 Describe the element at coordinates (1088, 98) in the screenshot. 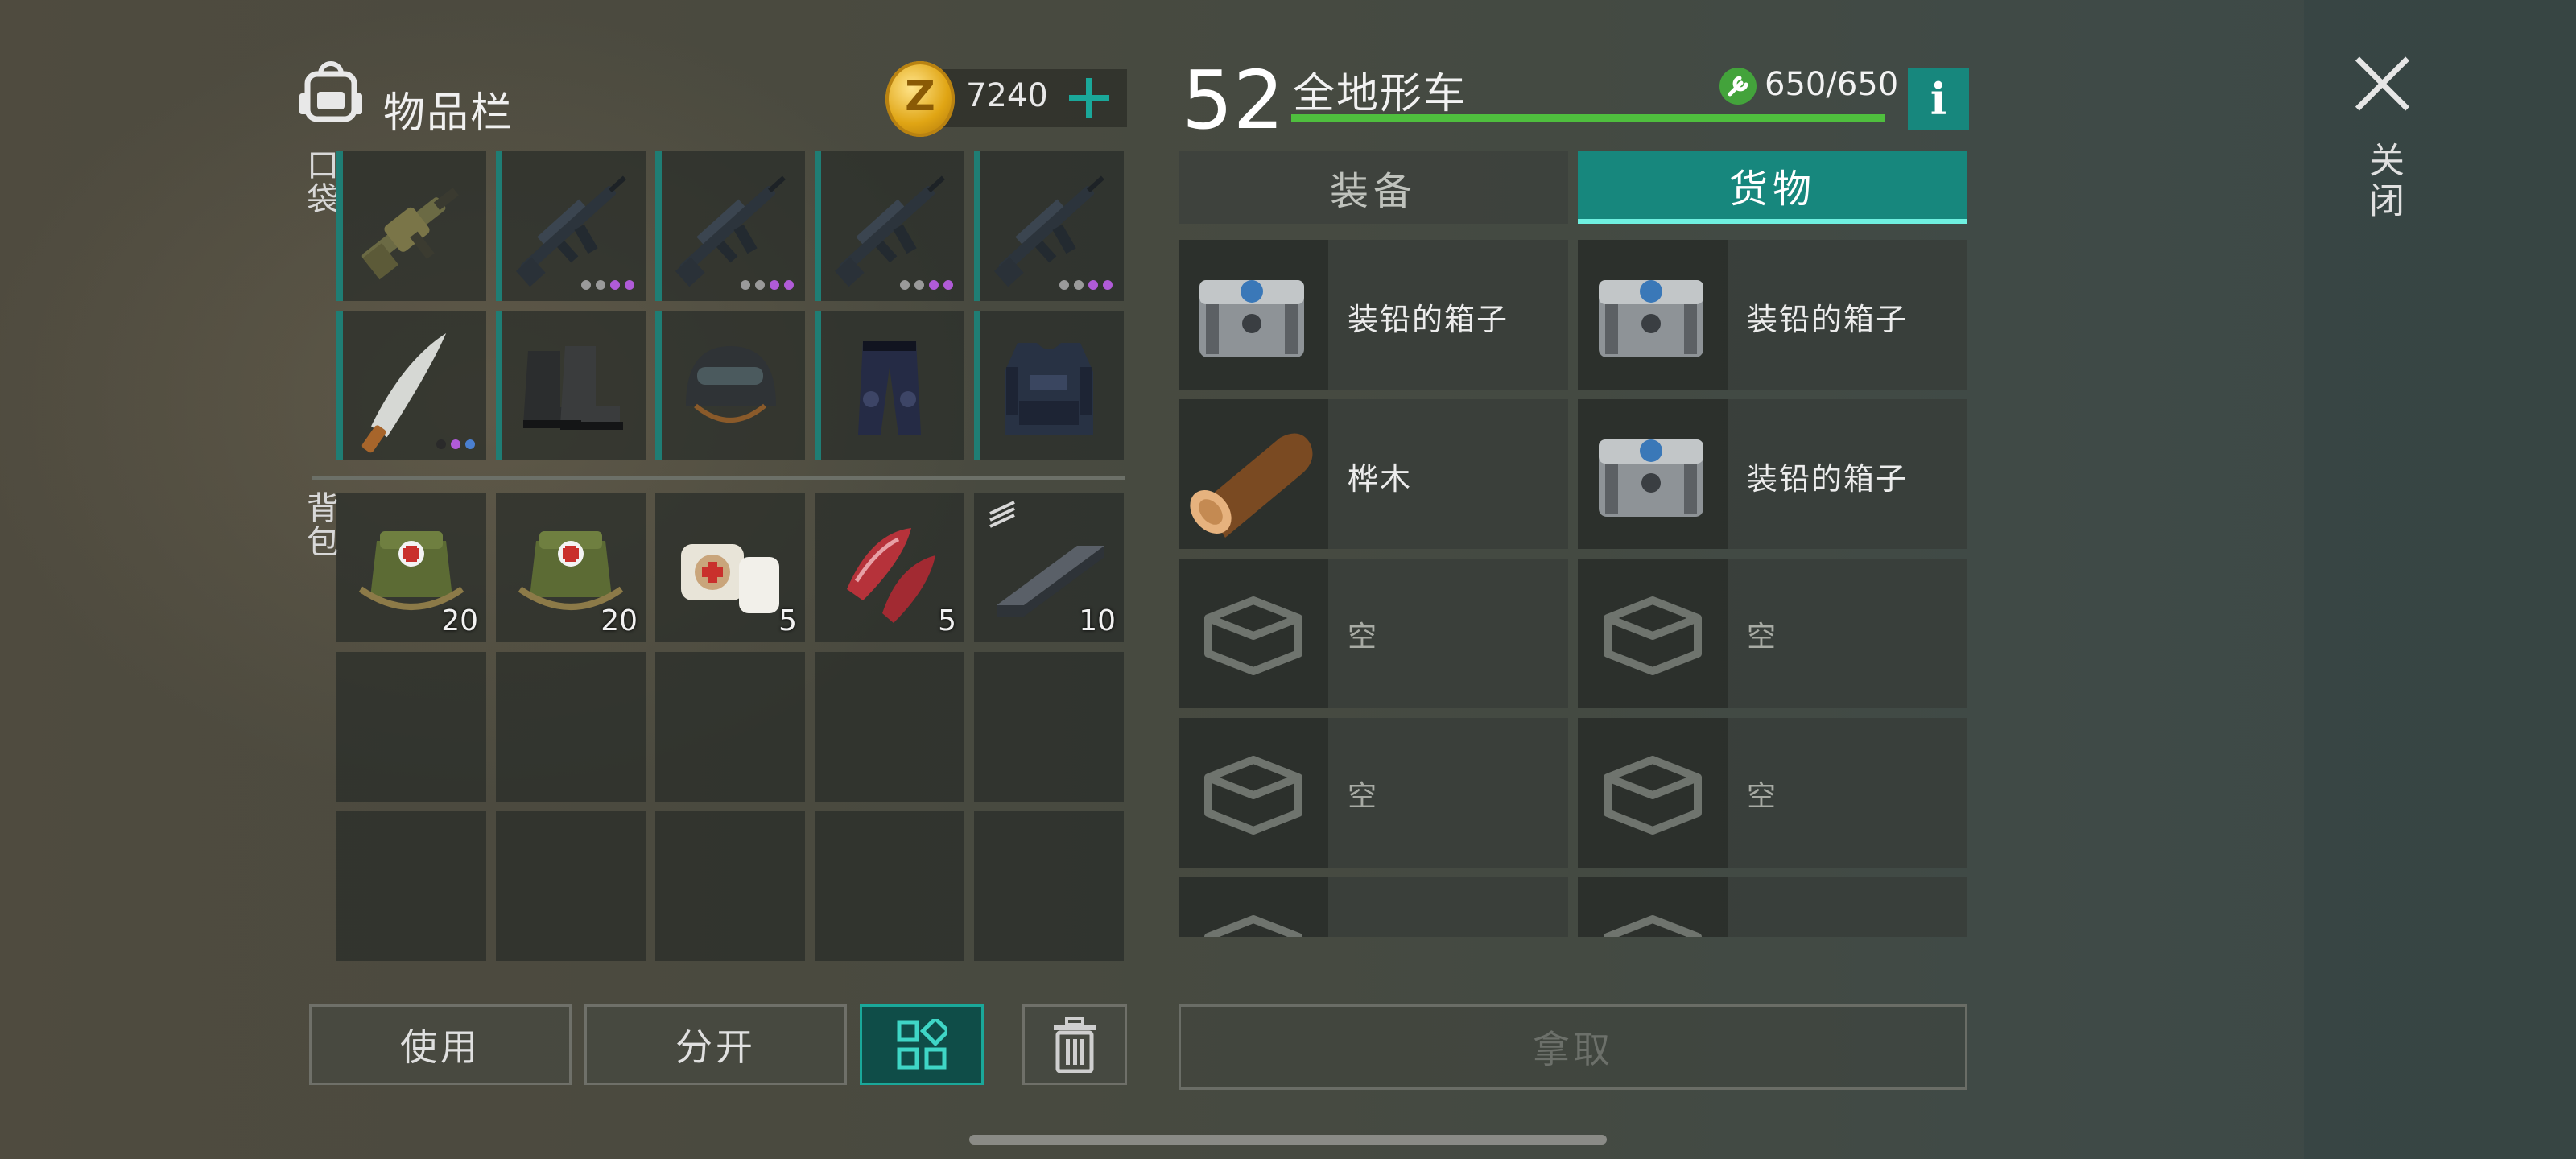

I see `add-coins-button` at that location.